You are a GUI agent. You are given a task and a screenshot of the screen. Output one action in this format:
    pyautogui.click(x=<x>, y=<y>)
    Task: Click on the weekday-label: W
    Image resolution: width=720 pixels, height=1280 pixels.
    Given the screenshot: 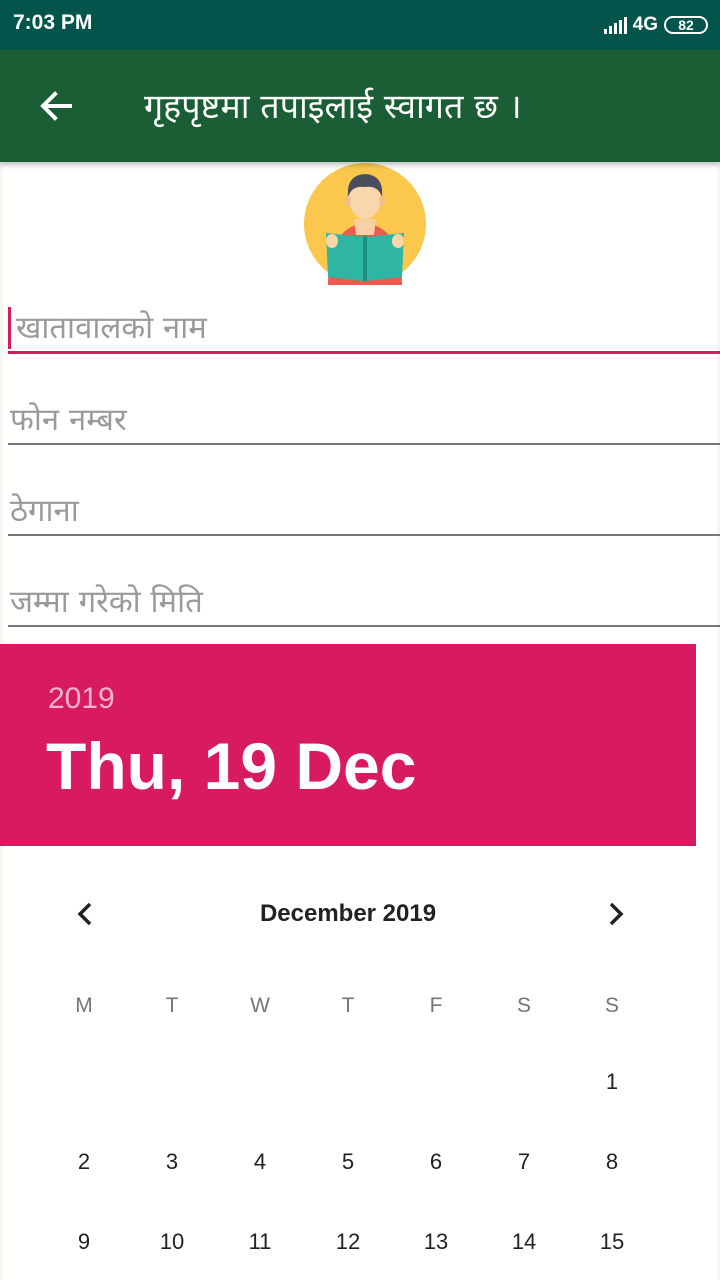 What is the action you would take?
    pyautogui.click(x=260, y=1005)
    